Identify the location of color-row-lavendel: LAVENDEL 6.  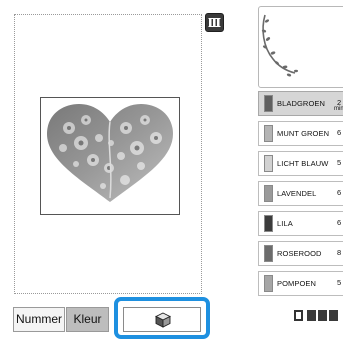
(300, 193).